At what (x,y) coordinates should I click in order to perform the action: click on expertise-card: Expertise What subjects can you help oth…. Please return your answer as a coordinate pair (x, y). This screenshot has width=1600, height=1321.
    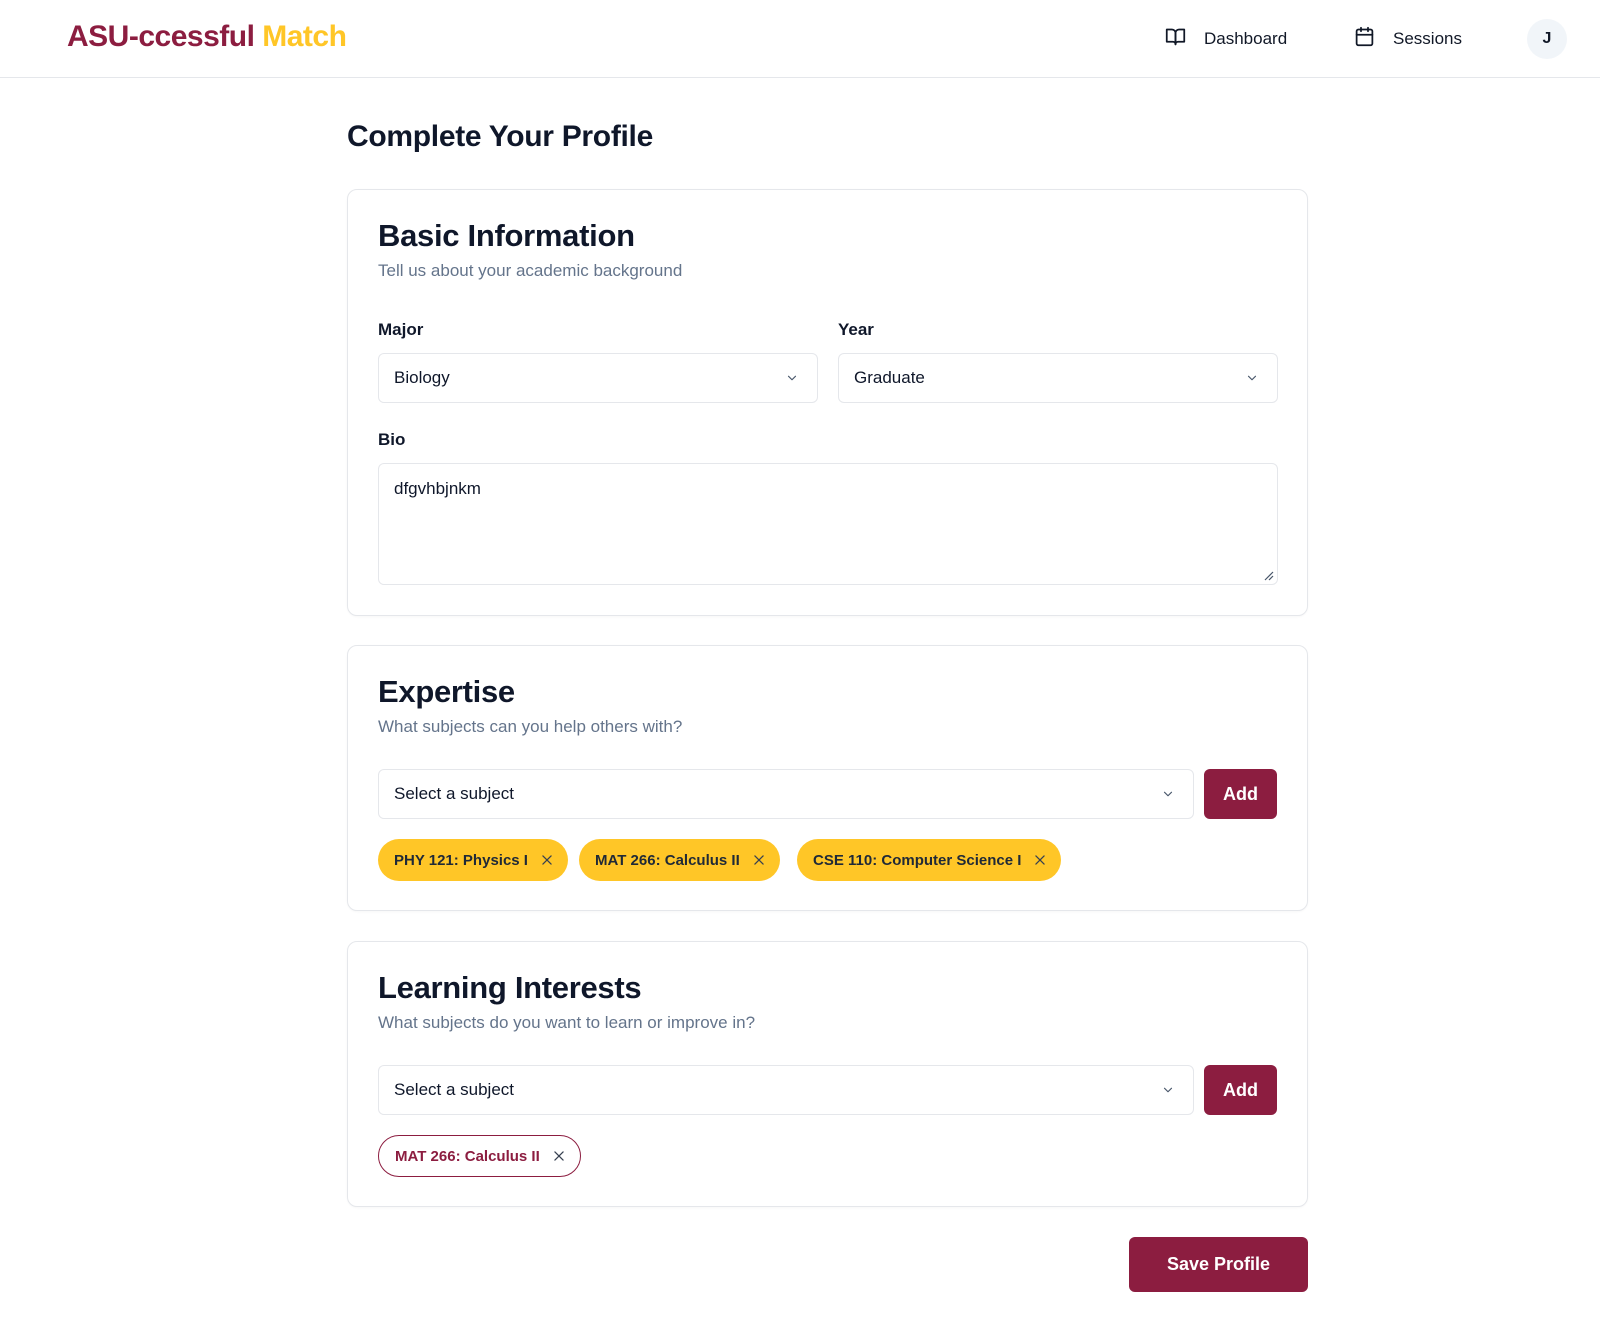
    Looking at the image, I should click on (827, 778).